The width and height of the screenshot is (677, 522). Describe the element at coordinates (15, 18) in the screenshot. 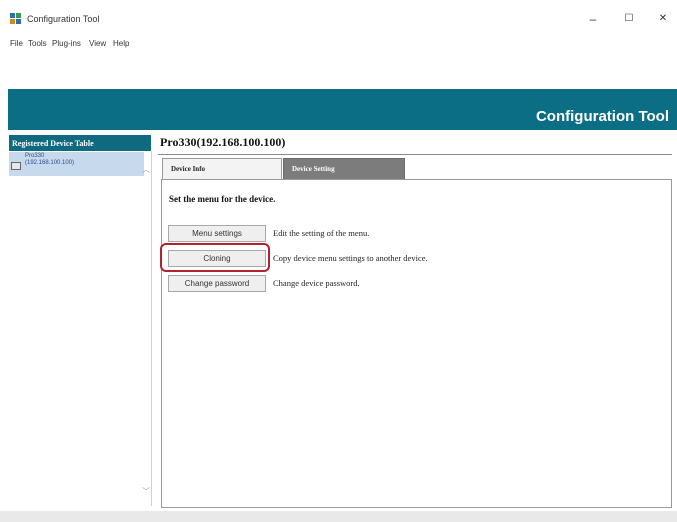

I see `app-icon` at that location.